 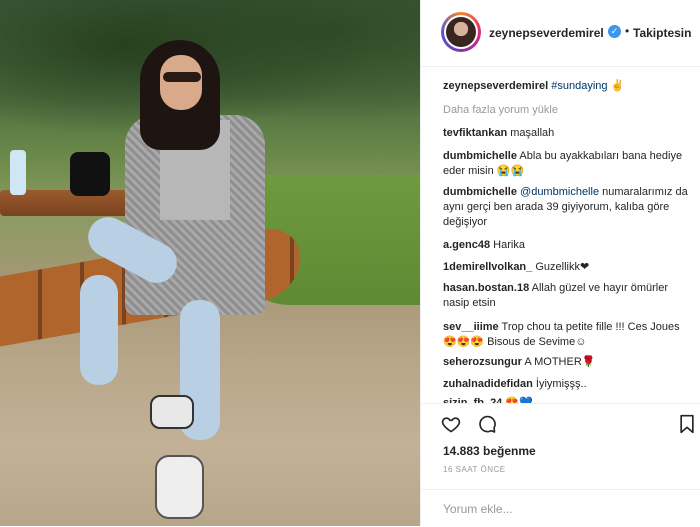 What do you see at coordinates (451, 424) in the screenshot?
I see `heart-icon` at bounding box center [451, 424].